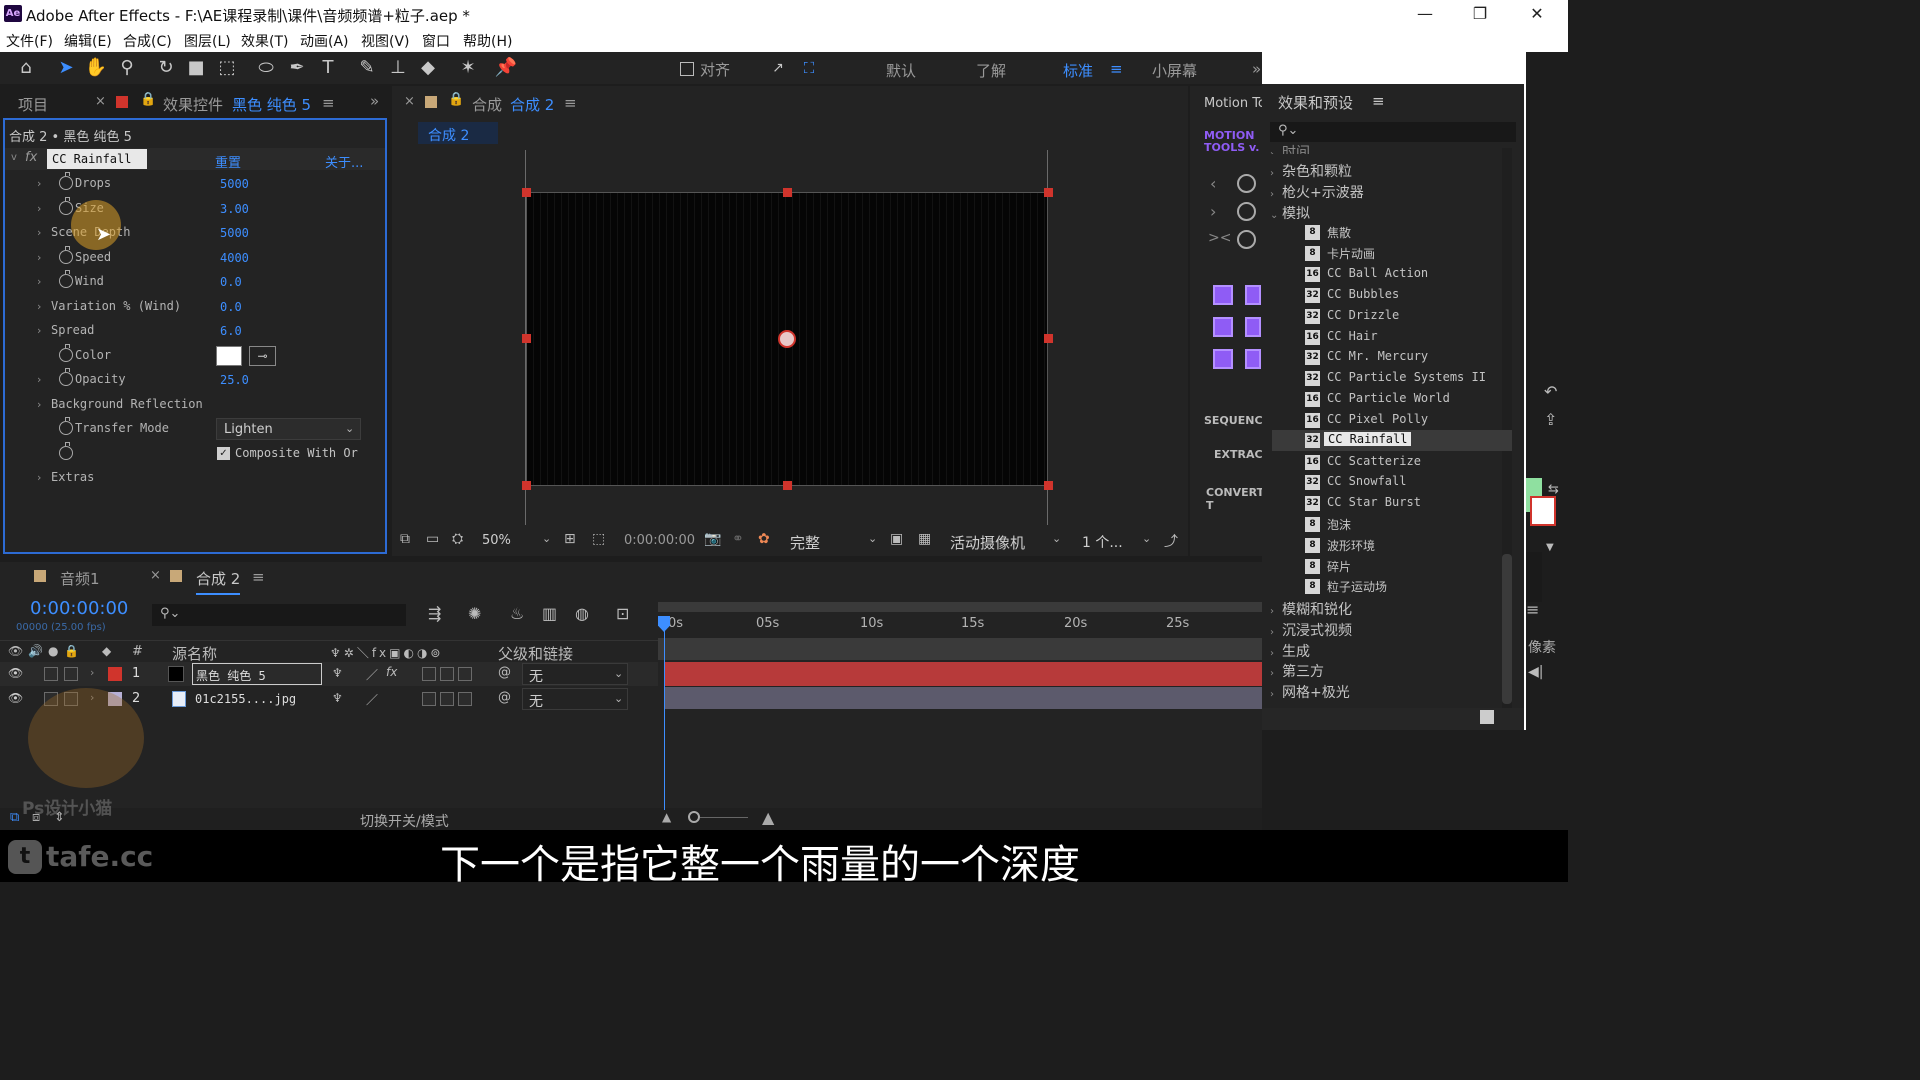 The height and width of the screenshot is (1080, 1920). Describe the element at coordinates (207, 41) in the screenshot. I see `menu-layer: 图层(L)` at that location.